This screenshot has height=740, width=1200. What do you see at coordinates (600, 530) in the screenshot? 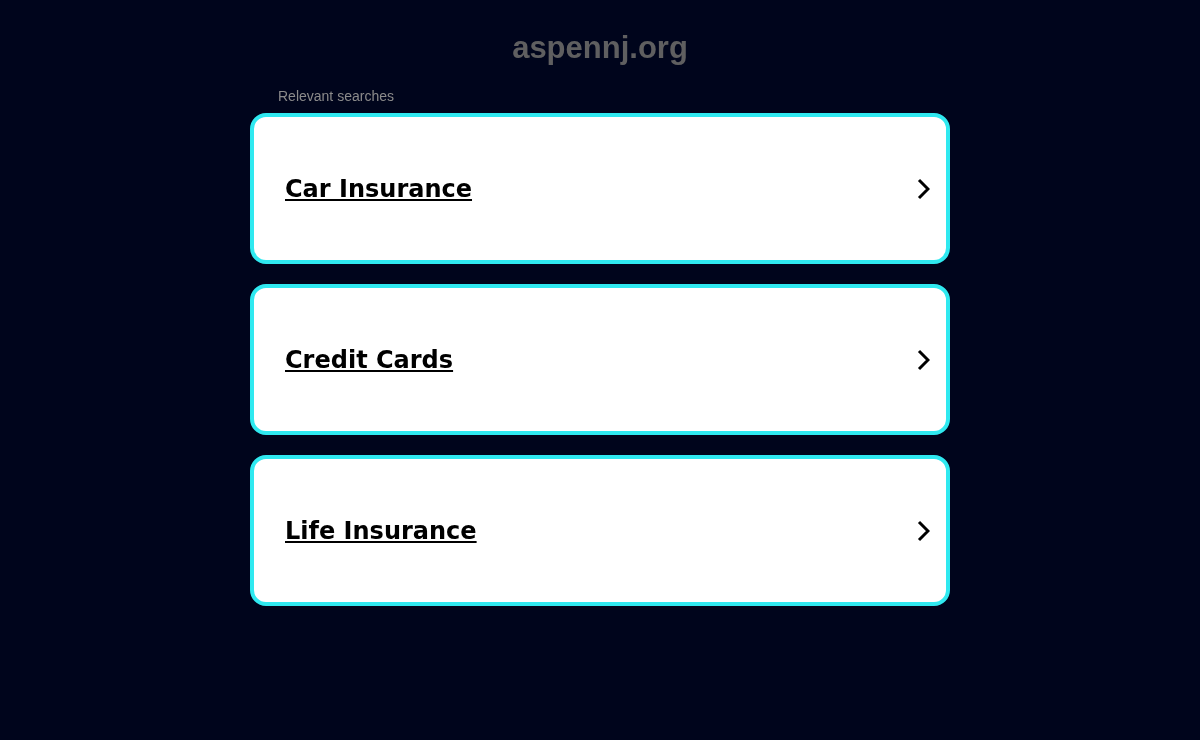
I see `search-link-card: Life Insurance` at bounding box center [600, 530].